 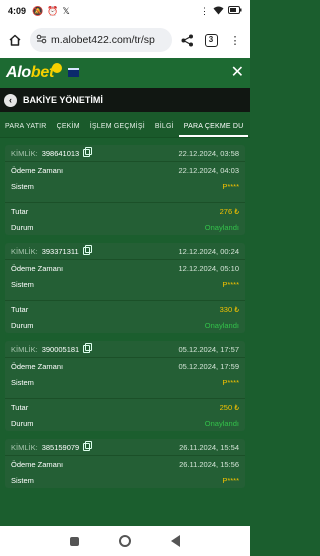 I want to click on logo-badge-icon, so click(x=56, y=68).